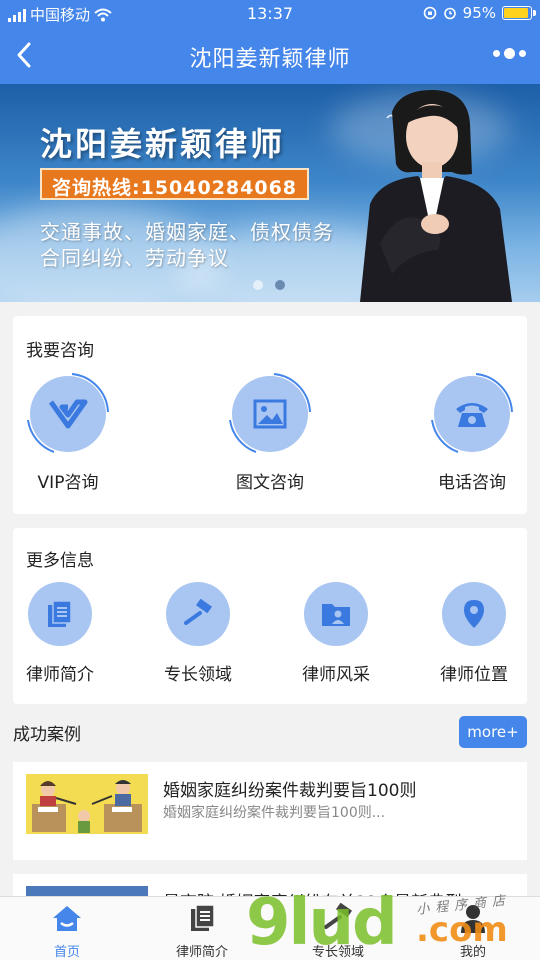  Describe the element at coordinates (473, 918) in the screenshot. I see `user-icon` at that location.